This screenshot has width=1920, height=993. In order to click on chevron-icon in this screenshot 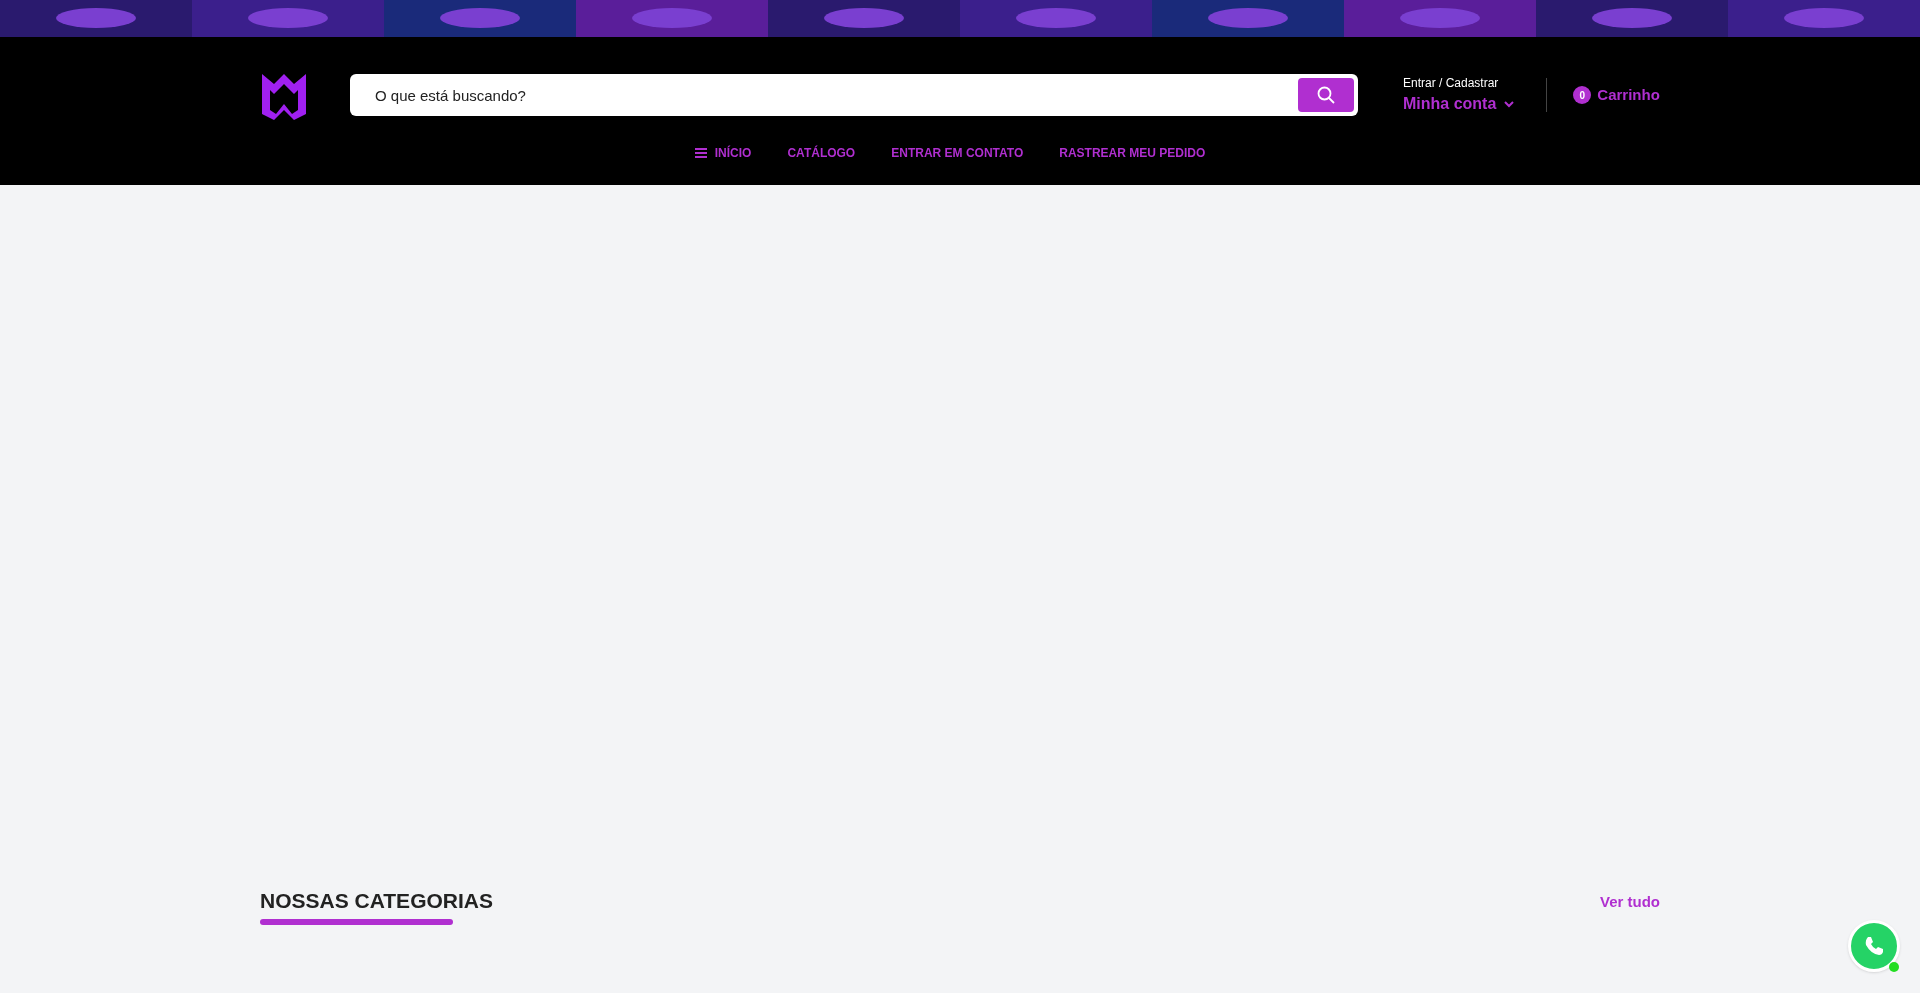, I will do `click(1509, 104)`.